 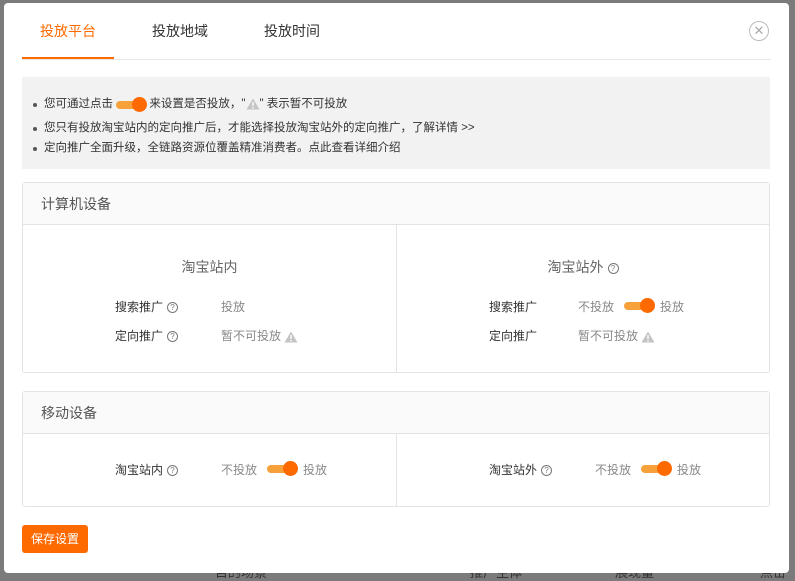 I want to click on mobile-inside-column: 淘宝站内? 不投放 投放, so click(x=209, y=470).